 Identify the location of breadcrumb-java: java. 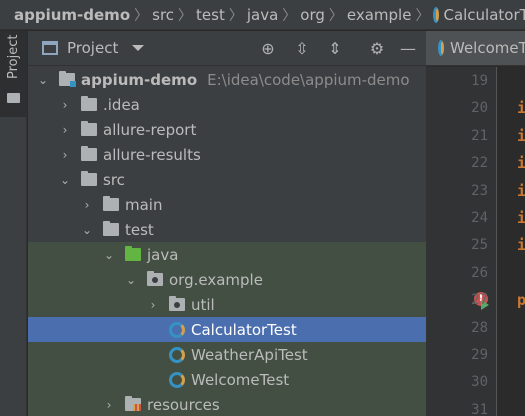
(262, 15).